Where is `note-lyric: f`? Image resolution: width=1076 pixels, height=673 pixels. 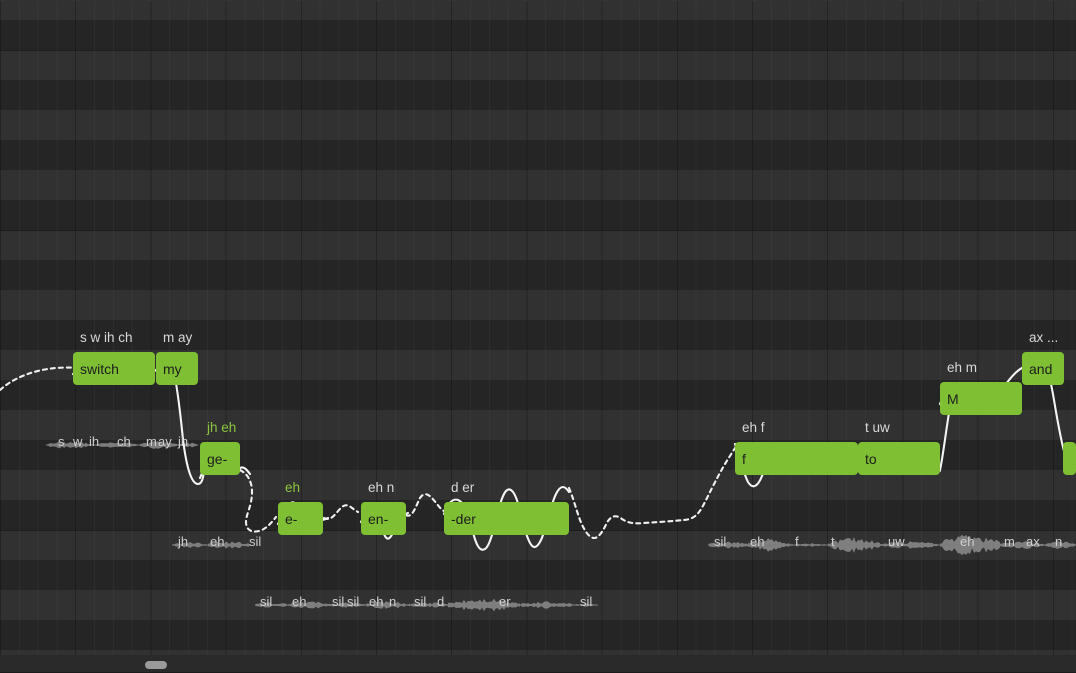 note-lyric: f is located at coordinates (744, 458).